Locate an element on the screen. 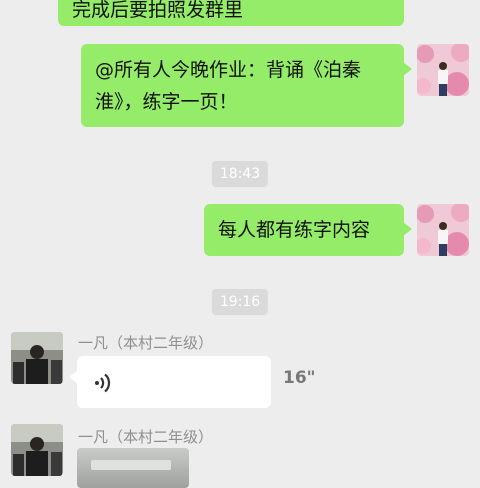  image-message-thumbnail is located at coordinates (133, 468).